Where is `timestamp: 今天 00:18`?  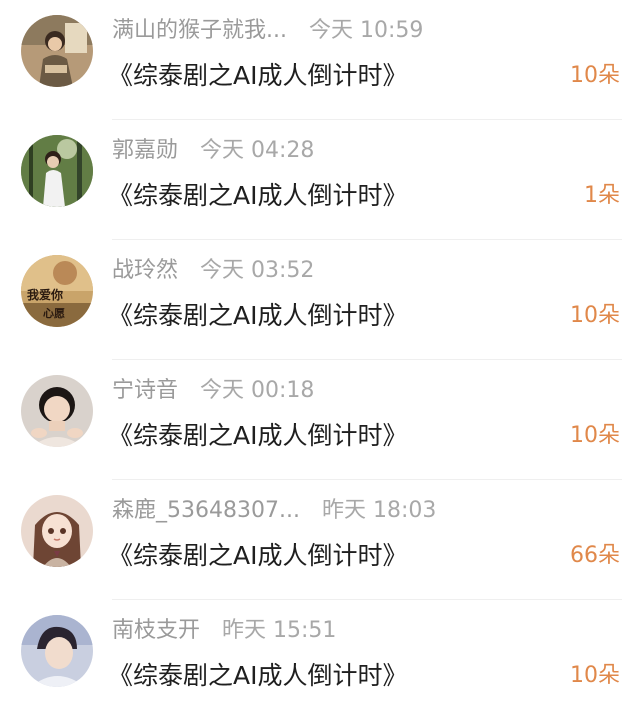 timestamp: 今天 00:18 is located at coordinates (257, 390).